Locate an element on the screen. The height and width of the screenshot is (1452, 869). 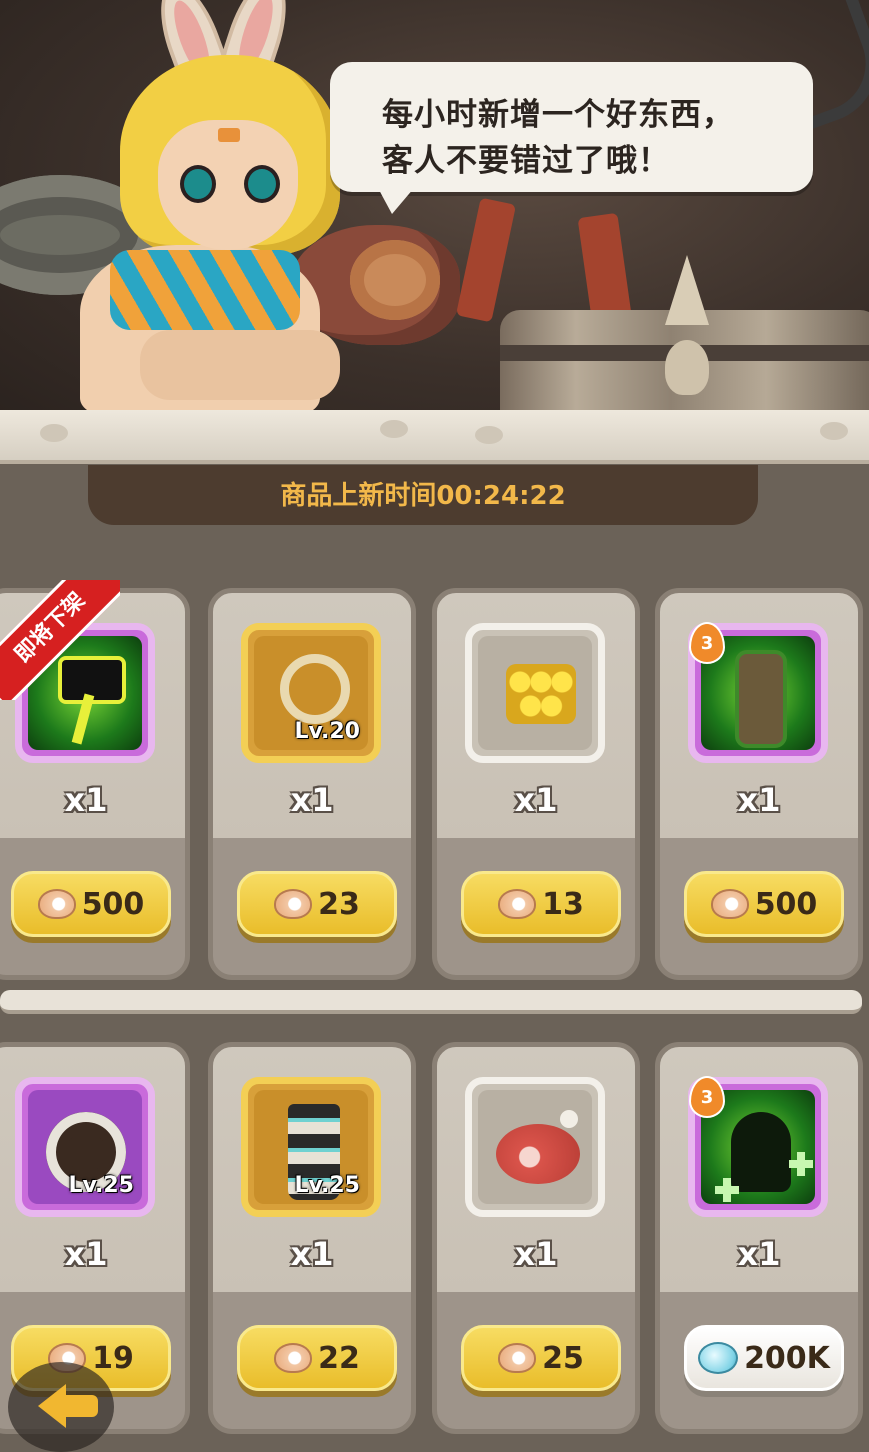
honeycomb-icon is located at coordinates (535, 693).